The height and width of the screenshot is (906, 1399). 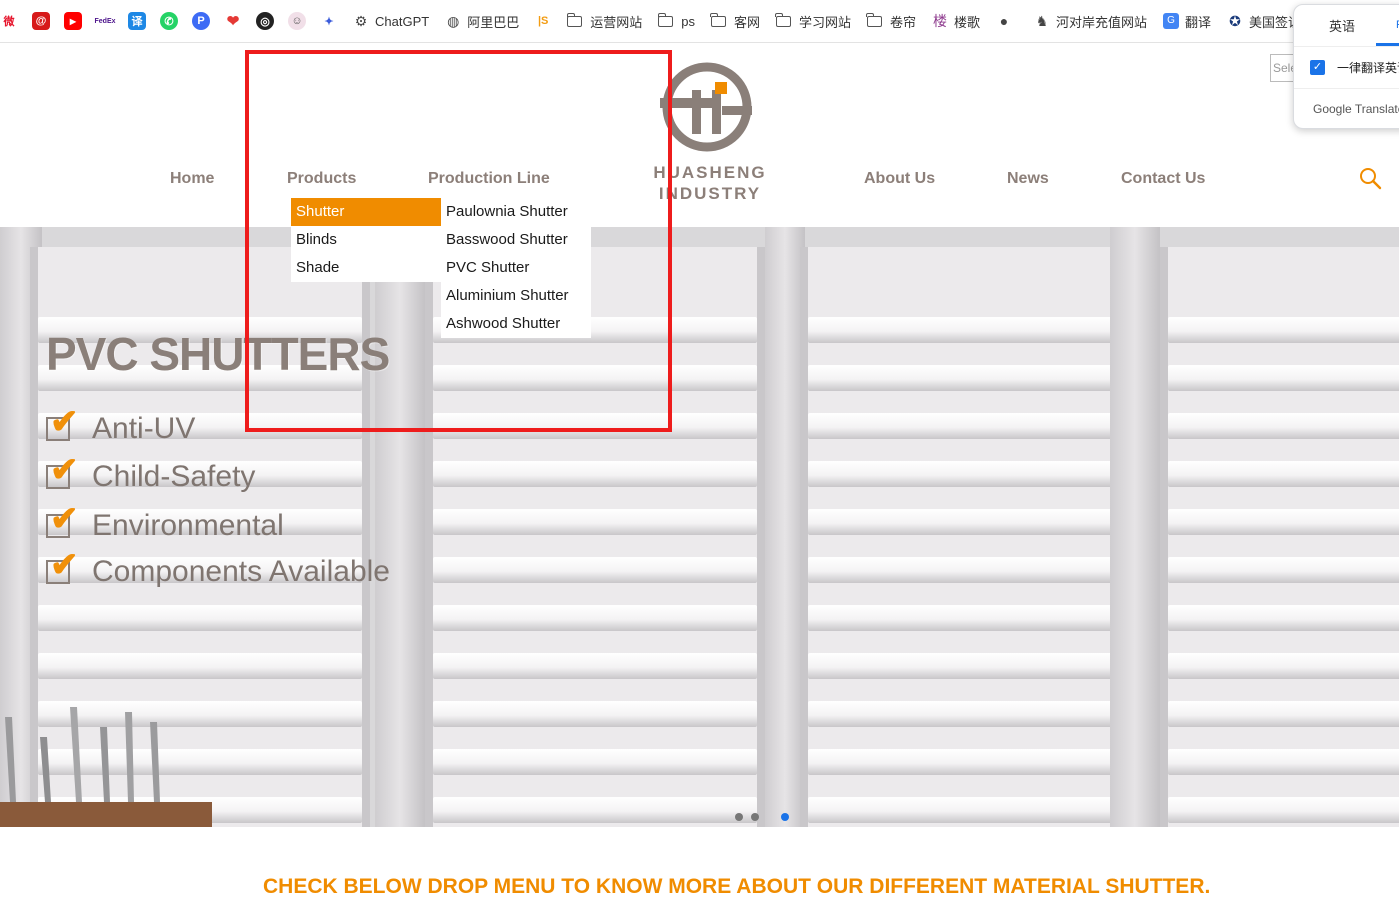 What do you see at coordinates (1235, 21) in the screenshot?
I see `seal-icon: ✪` at bounding box center [1235, 21].